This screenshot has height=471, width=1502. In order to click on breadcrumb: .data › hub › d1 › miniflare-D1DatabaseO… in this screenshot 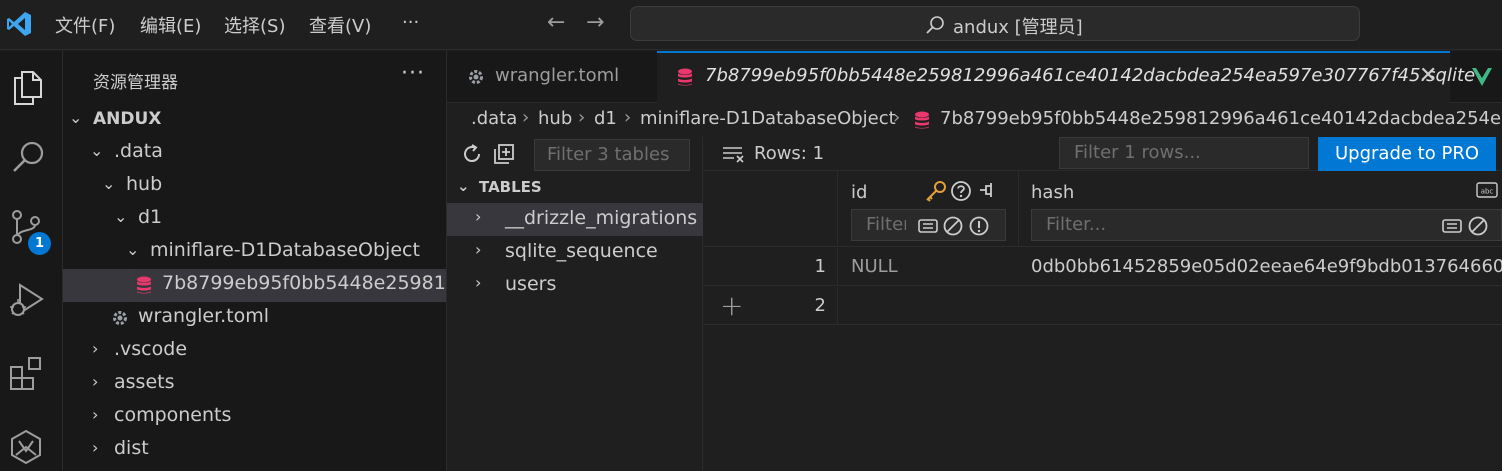, I will do `click(974, 120)`.